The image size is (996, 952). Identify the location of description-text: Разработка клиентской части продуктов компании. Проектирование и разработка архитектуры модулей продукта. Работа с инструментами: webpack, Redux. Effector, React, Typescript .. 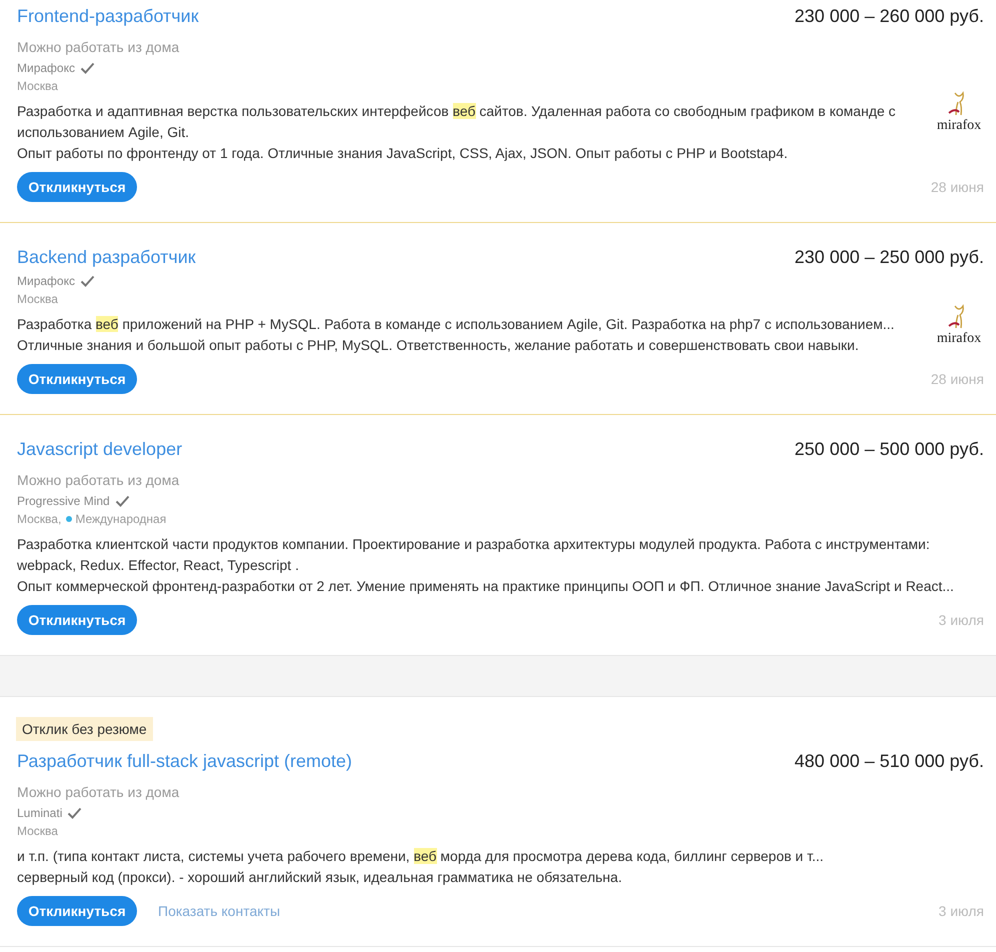
(474, 555).